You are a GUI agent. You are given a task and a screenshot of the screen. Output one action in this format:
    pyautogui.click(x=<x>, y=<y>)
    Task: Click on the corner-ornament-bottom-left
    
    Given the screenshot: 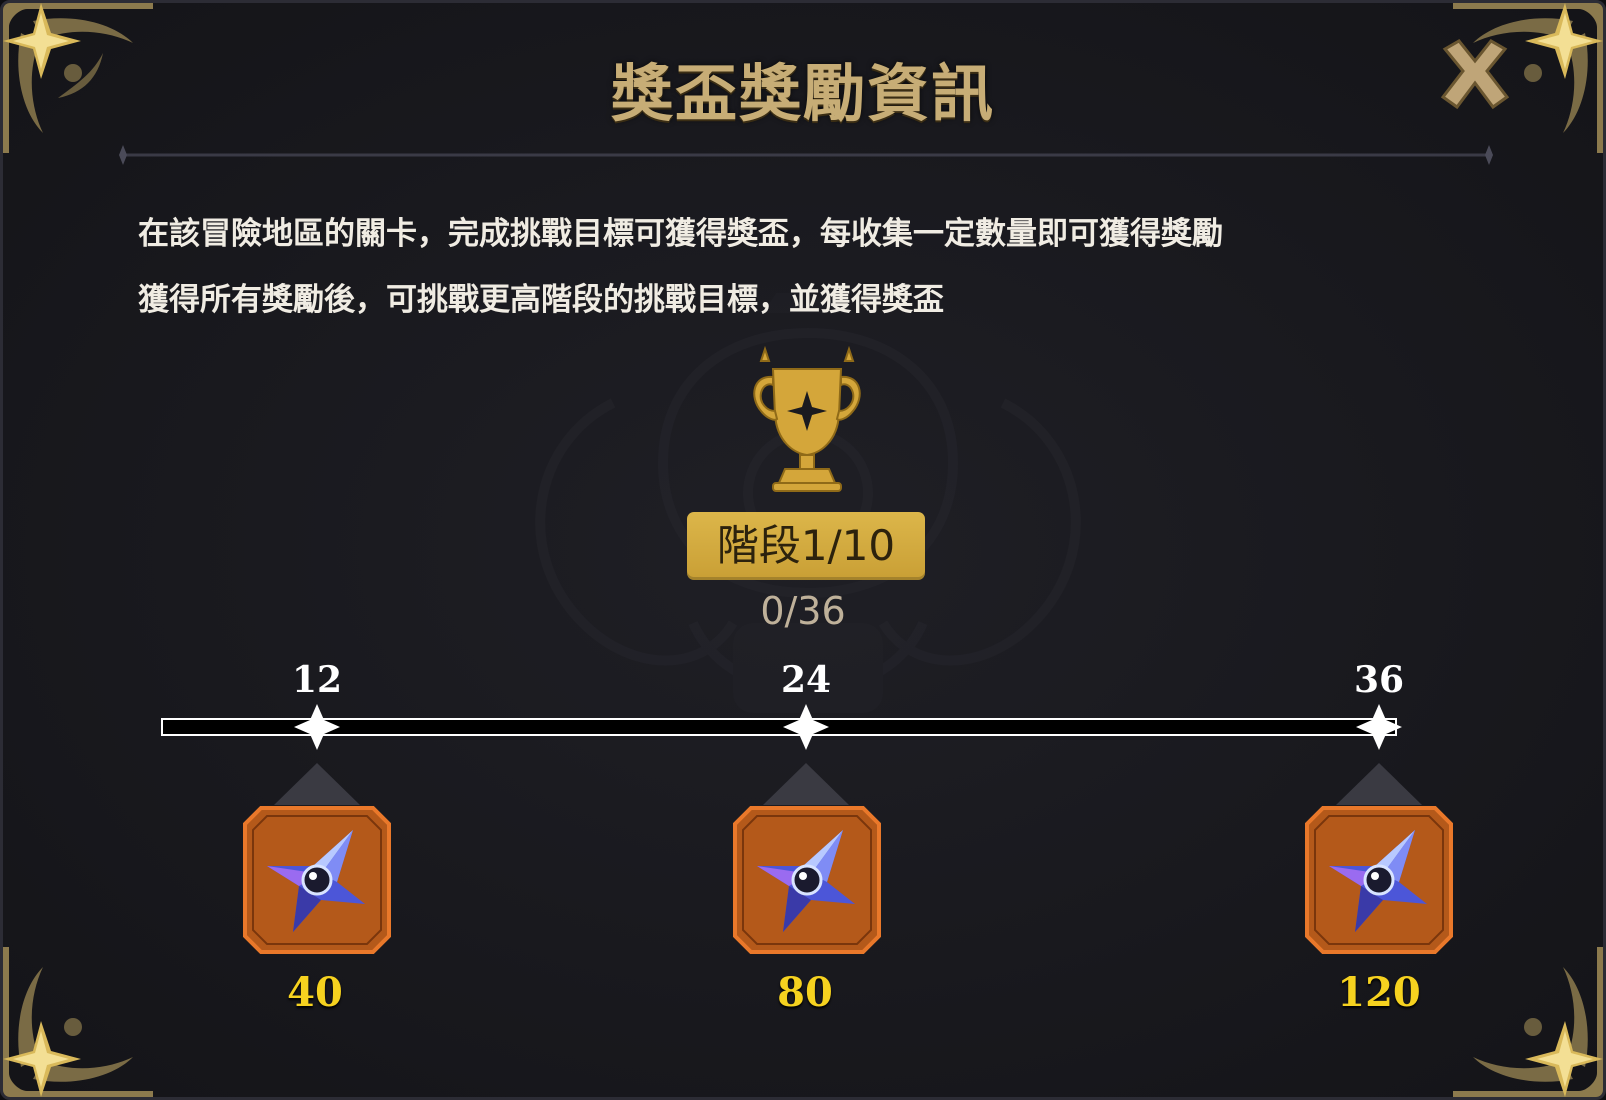 What is the action you would take?
    pyautogui.click(x=78, y=1022)
    